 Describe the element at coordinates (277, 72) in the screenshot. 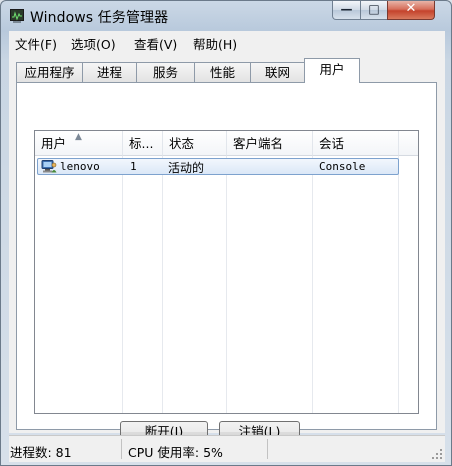

I see `tab-networking: 联网` at that location.